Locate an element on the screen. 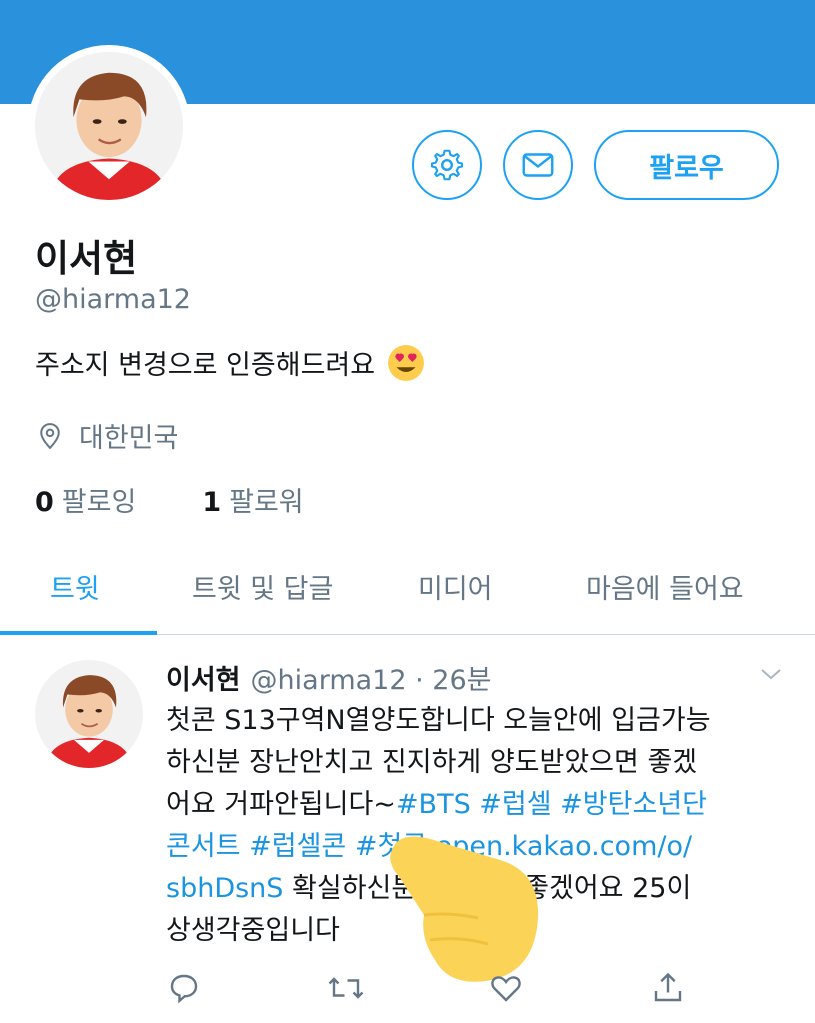  reply-icon is located at coordinates (184, 988).